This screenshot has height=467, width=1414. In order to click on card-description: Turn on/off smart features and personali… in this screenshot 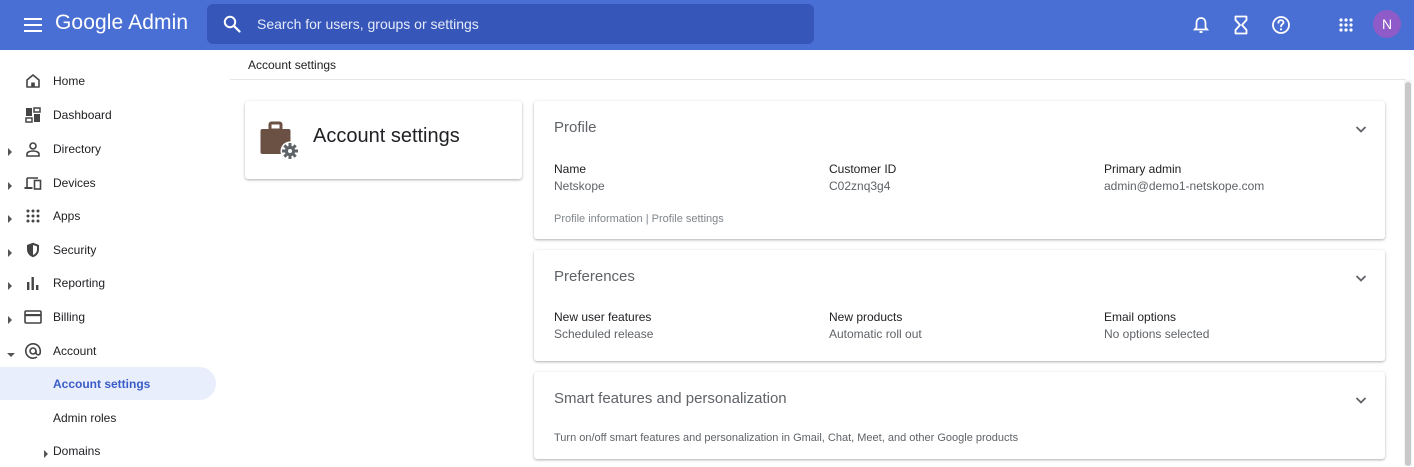, I will do `click(786, 438)`.